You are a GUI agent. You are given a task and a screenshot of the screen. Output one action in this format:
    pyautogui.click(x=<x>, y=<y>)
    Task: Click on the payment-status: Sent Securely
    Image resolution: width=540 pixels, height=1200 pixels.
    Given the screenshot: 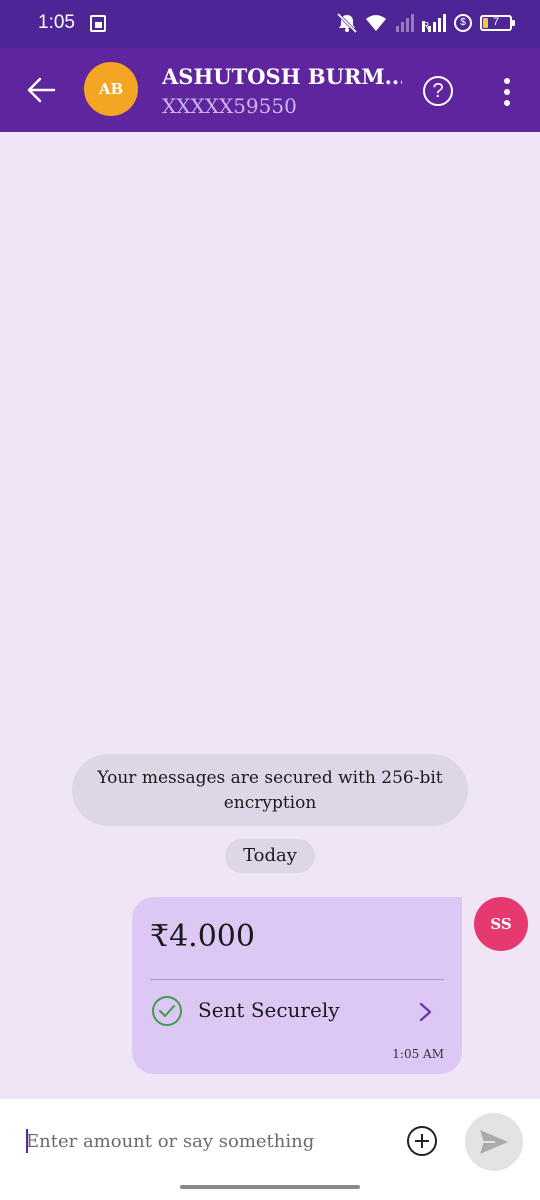 What is the action you would take?
    pyautogui.click(x=269, y=1010)
    